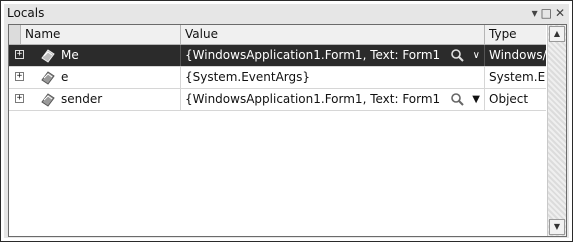 Image resolution: width=573 pixels, height=242 pixels. Describe the element at coordinates (110, 99) in the screenshot. I see `name-cell: sender` at that location.